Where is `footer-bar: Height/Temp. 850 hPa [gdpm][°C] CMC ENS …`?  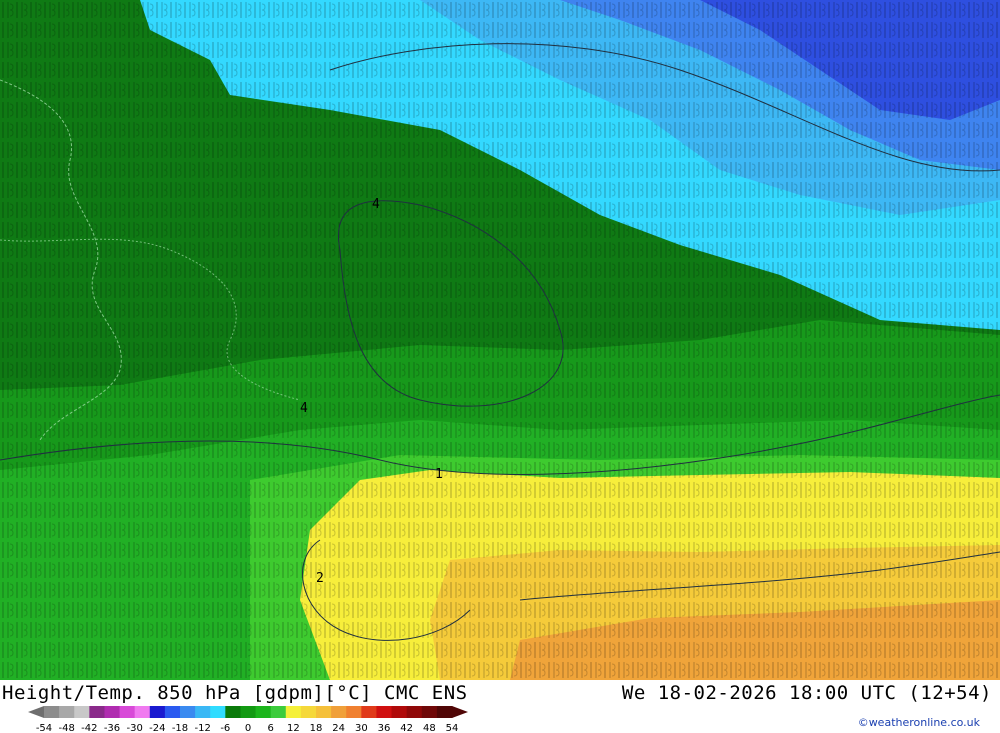
footer-bar: Height/Temp. 850 hPa [gdpm][°C] CMC ENS … is located at coordinates (500, 706).